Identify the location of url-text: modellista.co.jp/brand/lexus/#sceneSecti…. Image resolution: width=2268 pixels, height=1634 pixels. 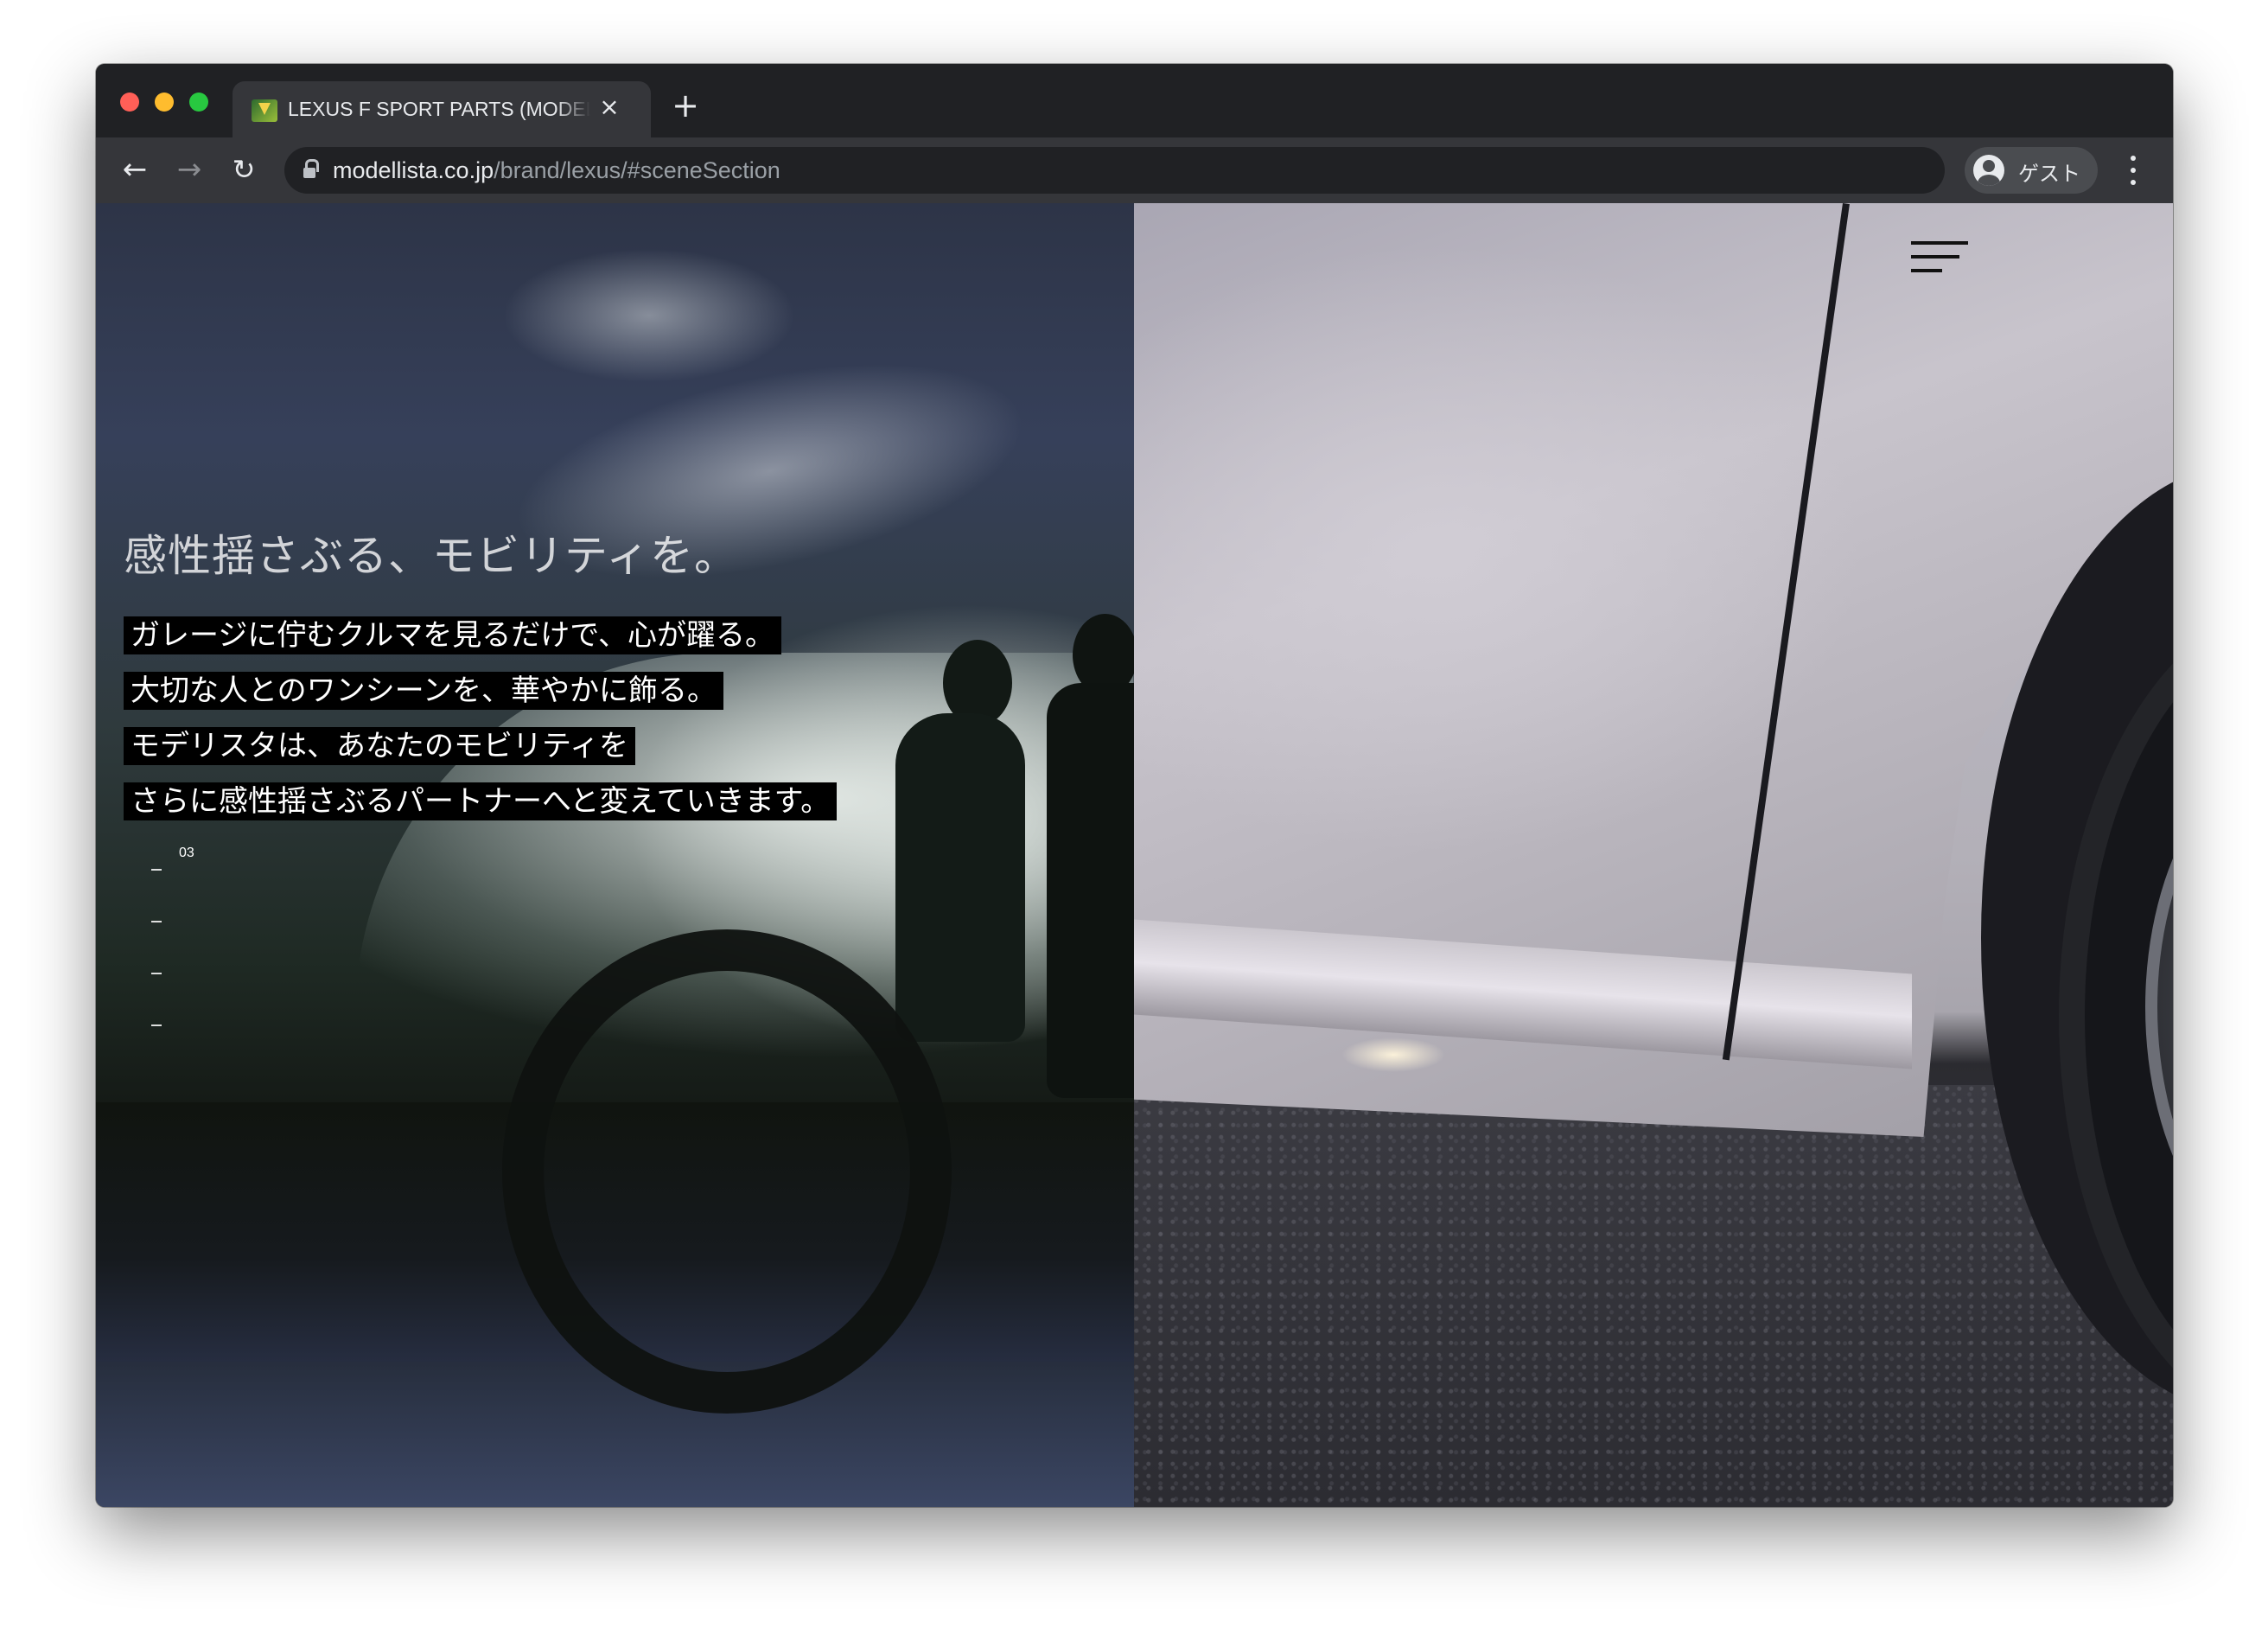
(556, 170).